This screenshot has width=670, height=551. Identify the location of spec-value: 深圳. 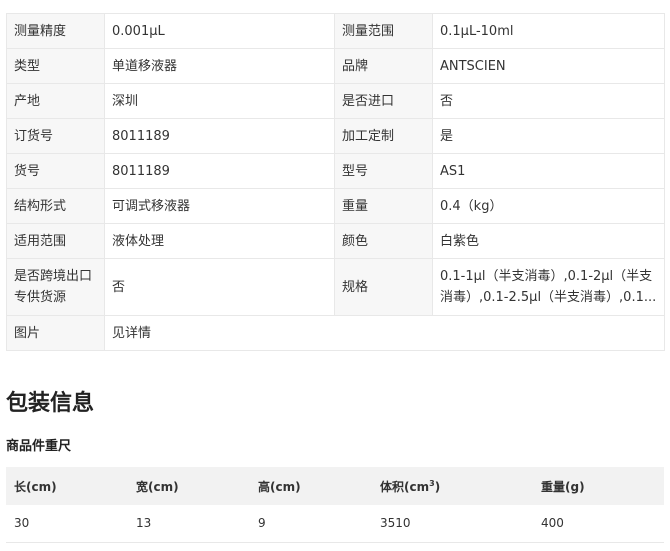
(219, 101).